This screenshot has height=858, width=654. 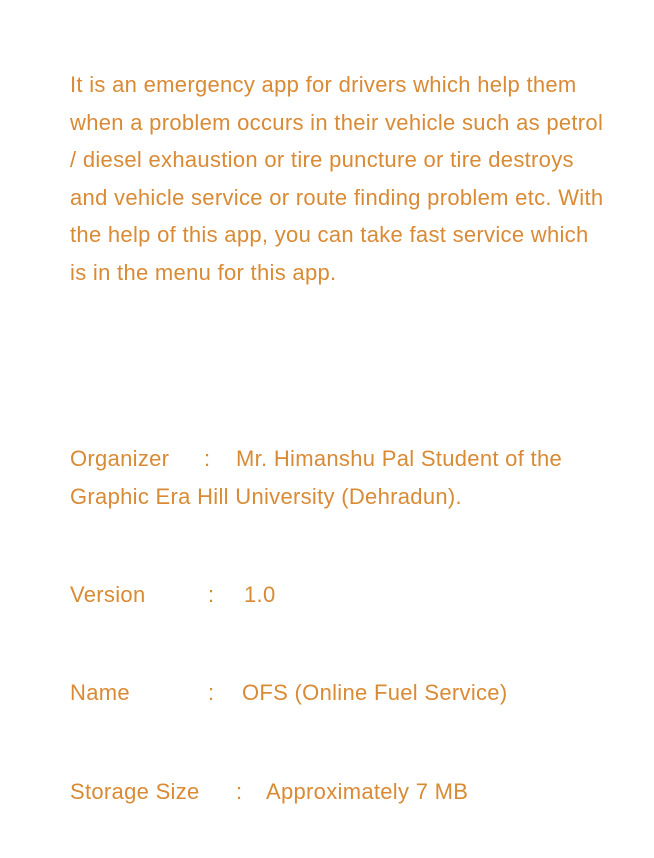 I want to click on name-value: OFS (Online Fuel Service), so click(x=375, y=692).